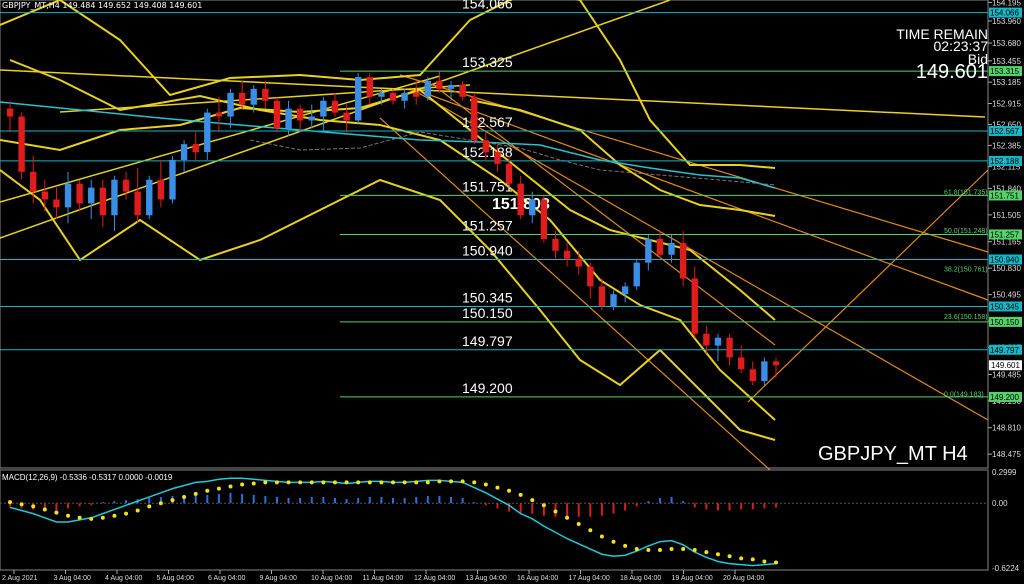 The width and height of the screenshot is (1024, 584). What do you see at coordinates (951, 72) in the screenshot?
I see `bid-value: 149.601` at bounding box center [951, 72].